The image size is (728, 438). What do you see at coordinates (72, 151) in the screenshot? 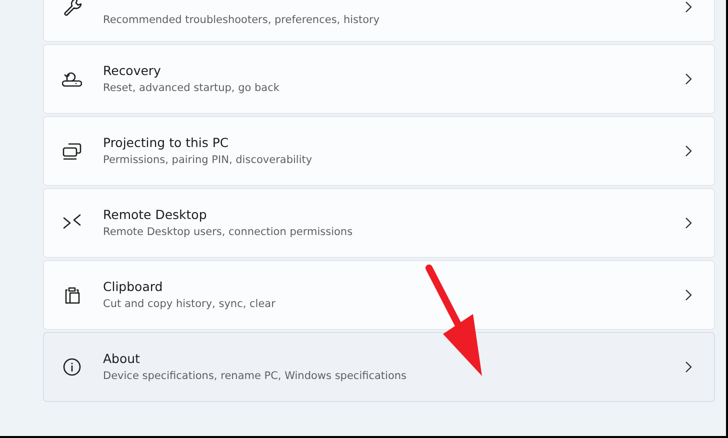
I see `screens-icon` at bounding box center [72, 151].